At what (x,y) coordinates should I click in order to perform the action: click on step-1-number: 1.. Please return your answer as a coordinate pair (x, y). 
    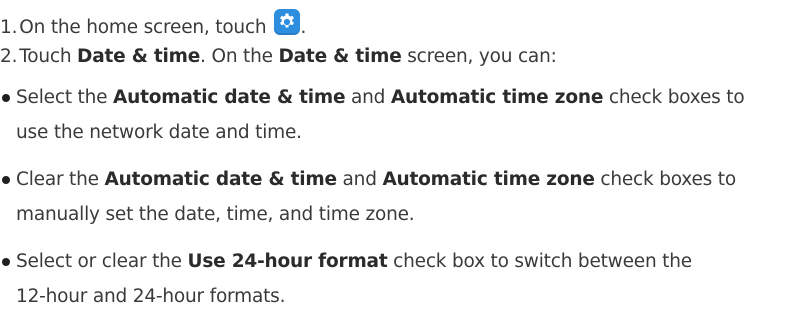
    Looking at the image, I should click on (9, 27).